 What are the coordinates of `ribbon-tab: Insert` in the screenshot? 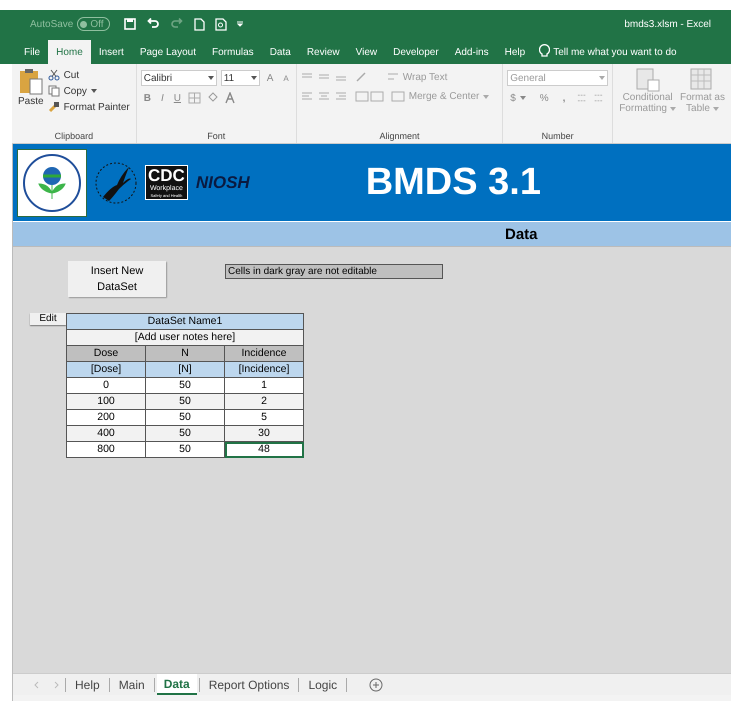 It's located at (111, 52).